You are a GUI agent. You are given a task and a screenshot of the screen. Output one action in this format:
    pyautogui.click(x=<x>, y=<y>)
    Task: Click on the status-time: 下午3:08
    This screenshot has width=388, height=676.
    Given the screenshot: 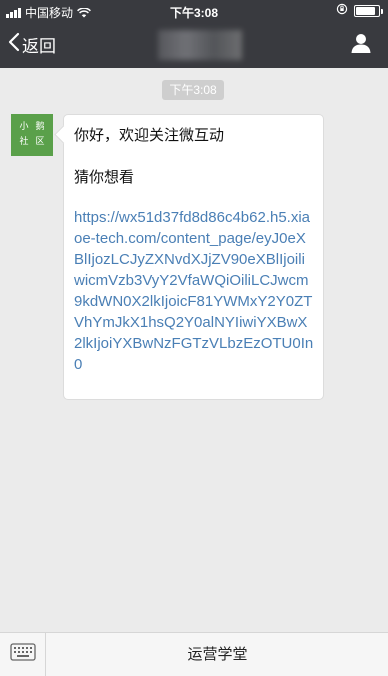 What is the action you would take?
    pyautogui.click(x=194, y=13)
    